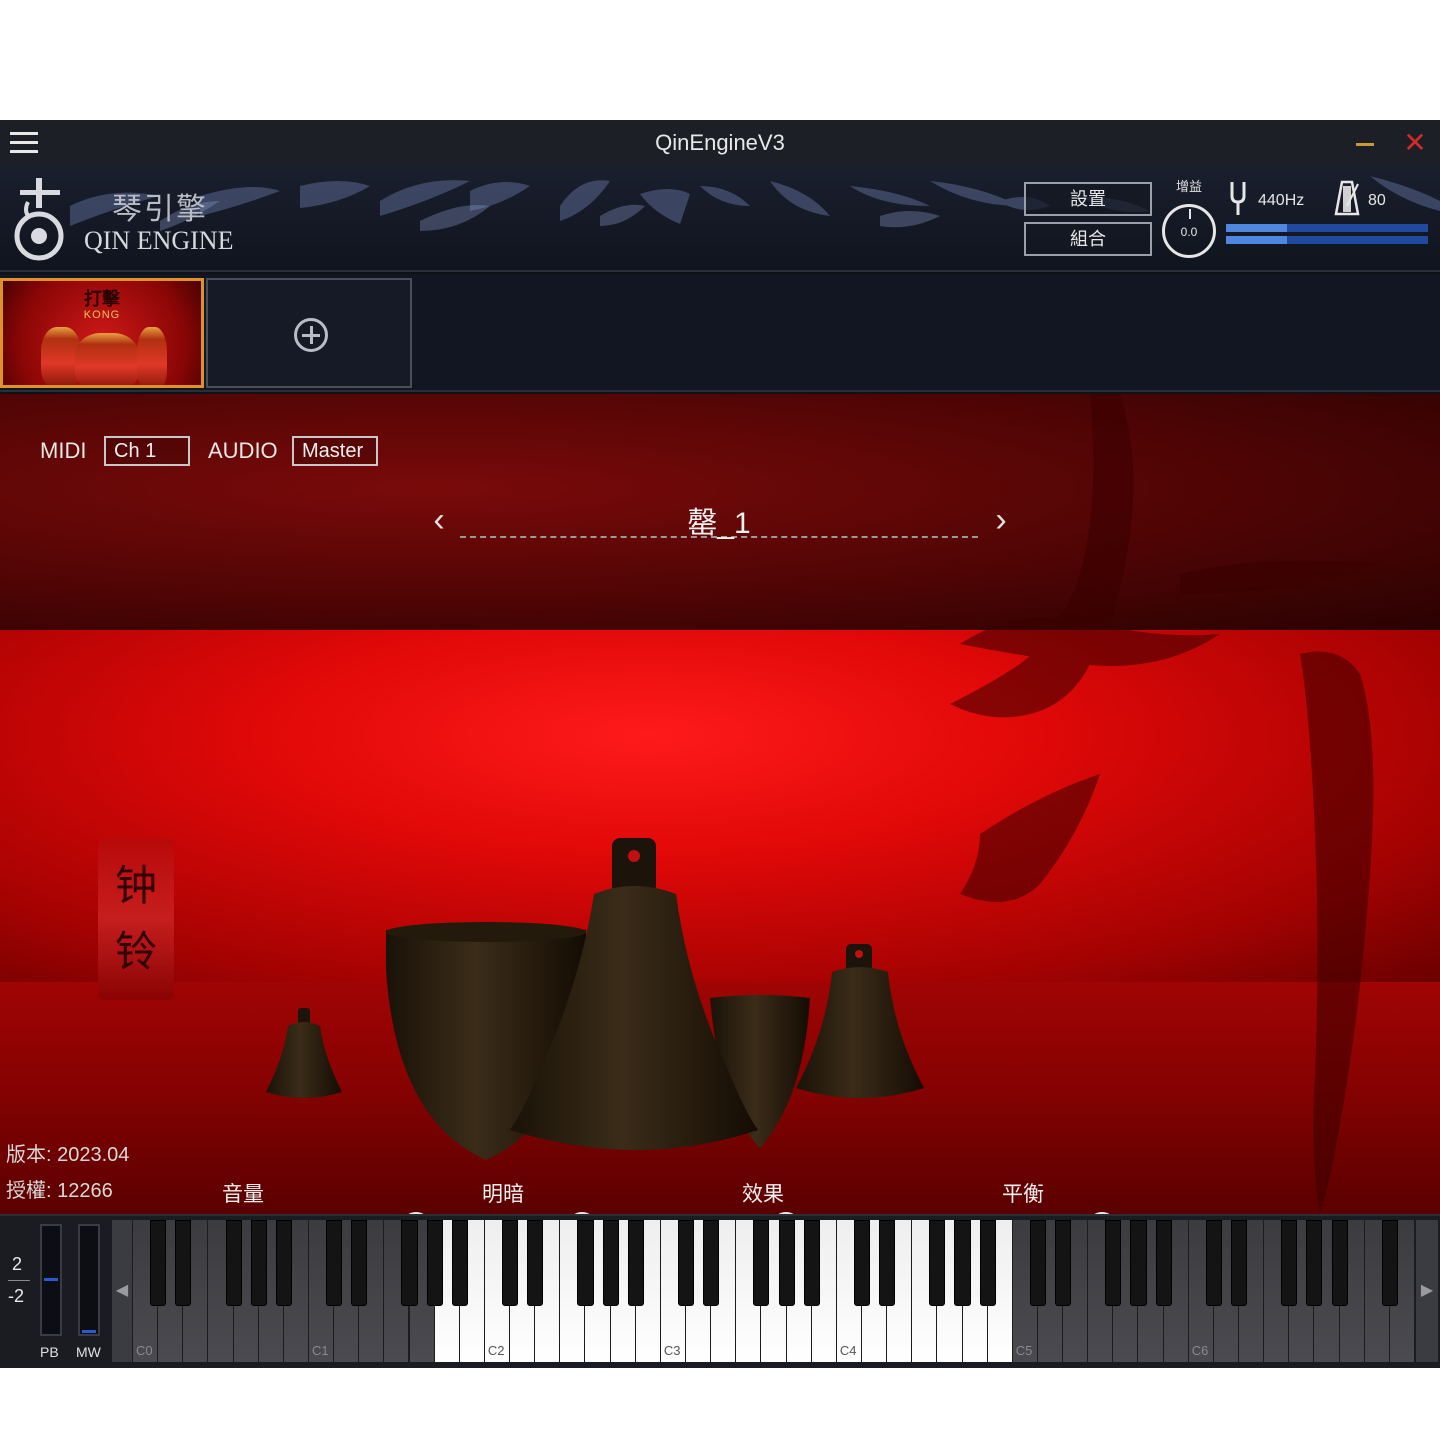  What do you see at coordinates (1024, 1350) in the screenshot?
I see `octave-label: C5` at bounding box center [1024, 1350].